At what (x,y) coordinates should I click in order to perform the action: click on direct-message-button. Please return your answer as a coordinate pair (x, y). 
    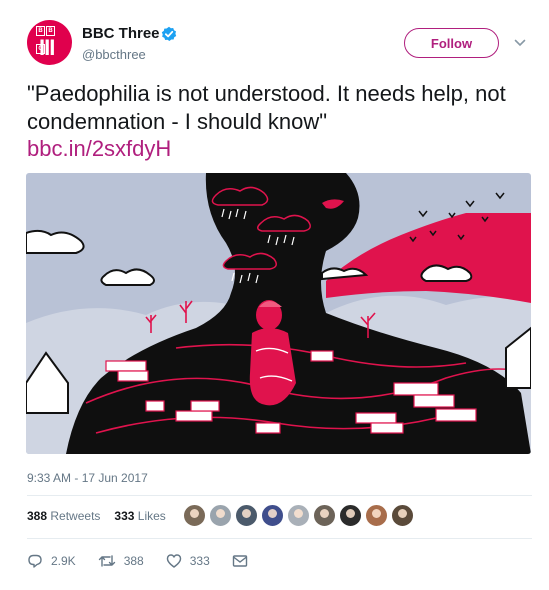
    Looking at the image, I should click on (240, 561).